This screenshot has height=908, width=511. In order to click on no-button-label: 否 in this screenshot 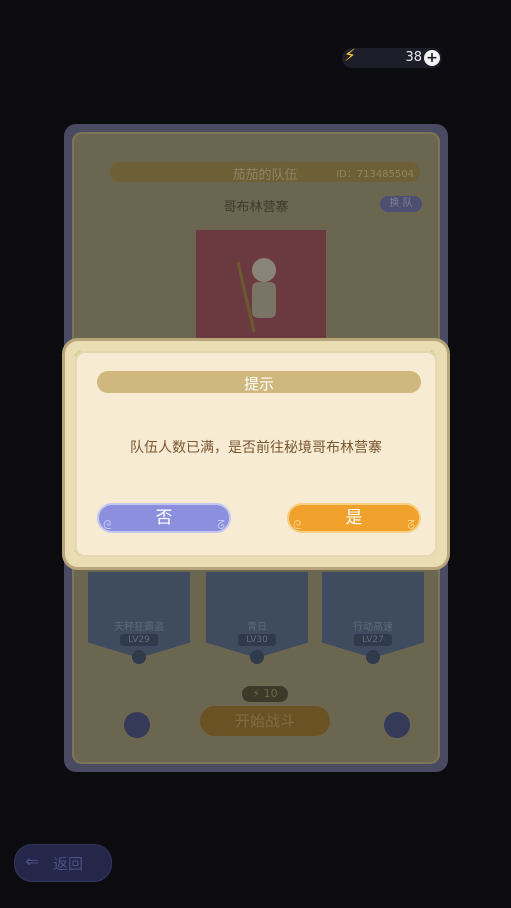, I will do `click(164, 518)`.